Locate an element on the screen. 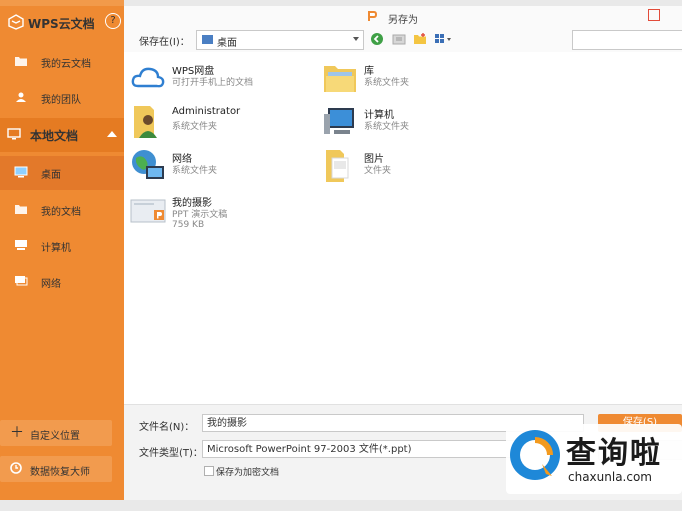 The width and height of the screenshot is (682, 511). data-recovery-button: 数据恢复大师 is located at coordinates (56, 469).